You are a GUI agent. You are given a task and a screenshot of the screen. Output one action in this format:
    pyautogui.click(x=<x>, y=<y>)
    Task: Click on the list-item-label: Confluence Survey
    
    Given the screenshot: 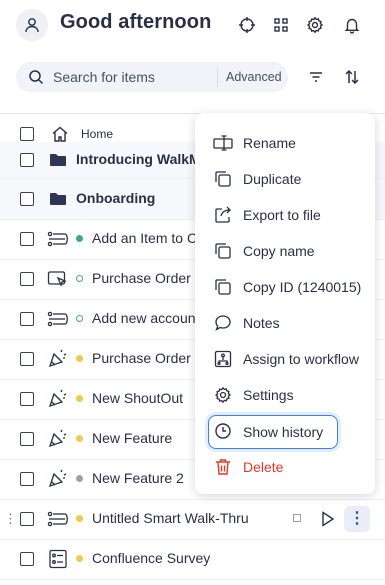 What is the action you would take?
    pyautogui.click(x=151, y=558)
    